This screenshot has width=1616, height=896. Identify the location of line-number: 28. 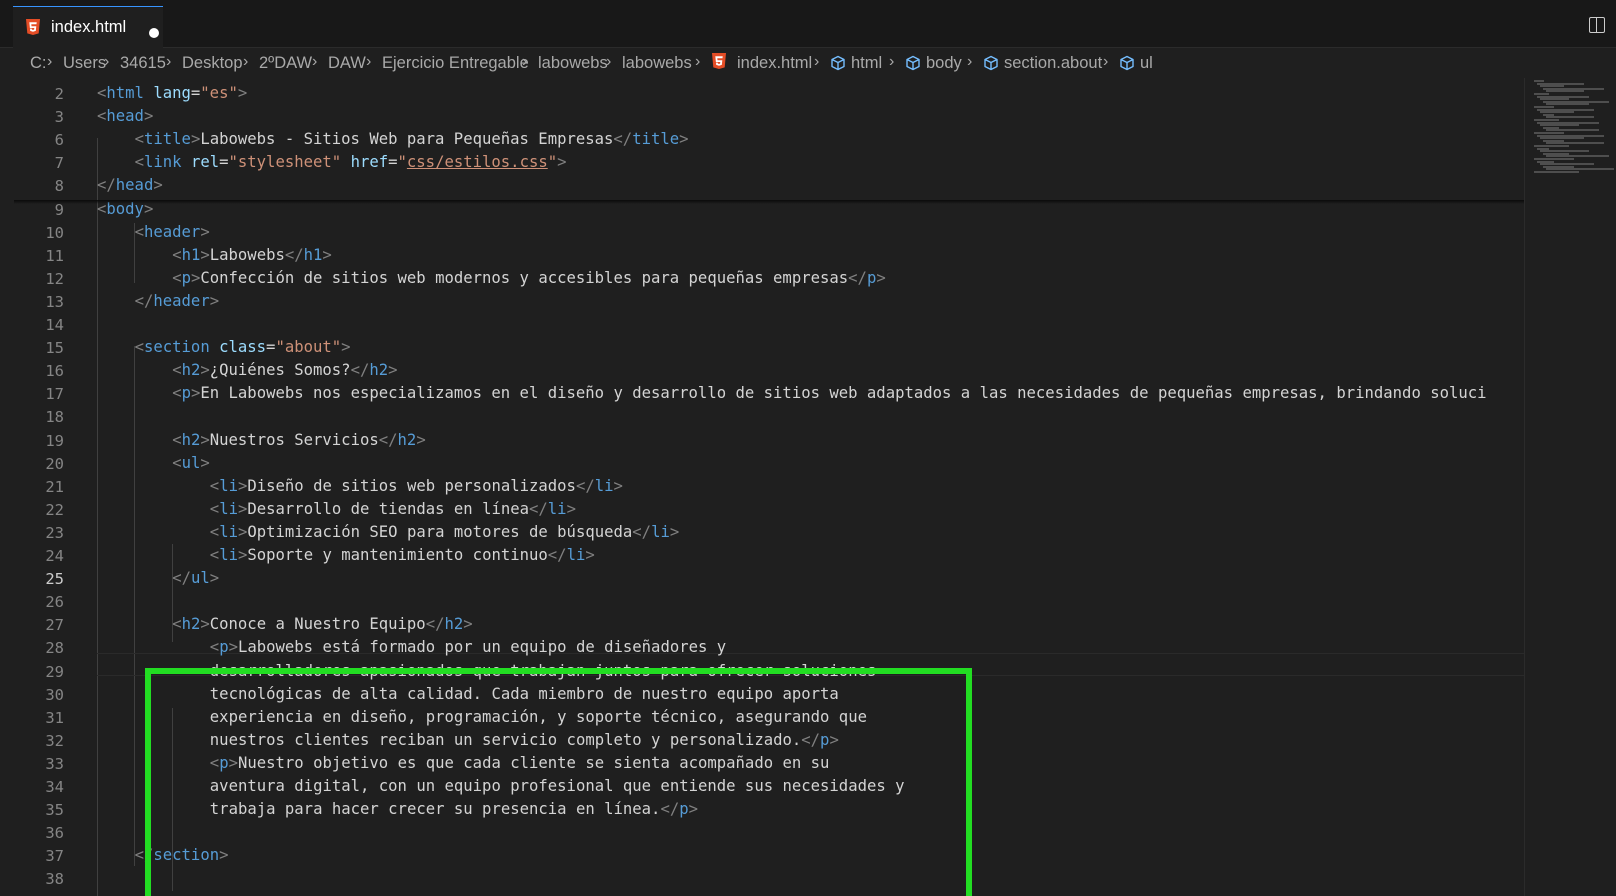
(54, 648).